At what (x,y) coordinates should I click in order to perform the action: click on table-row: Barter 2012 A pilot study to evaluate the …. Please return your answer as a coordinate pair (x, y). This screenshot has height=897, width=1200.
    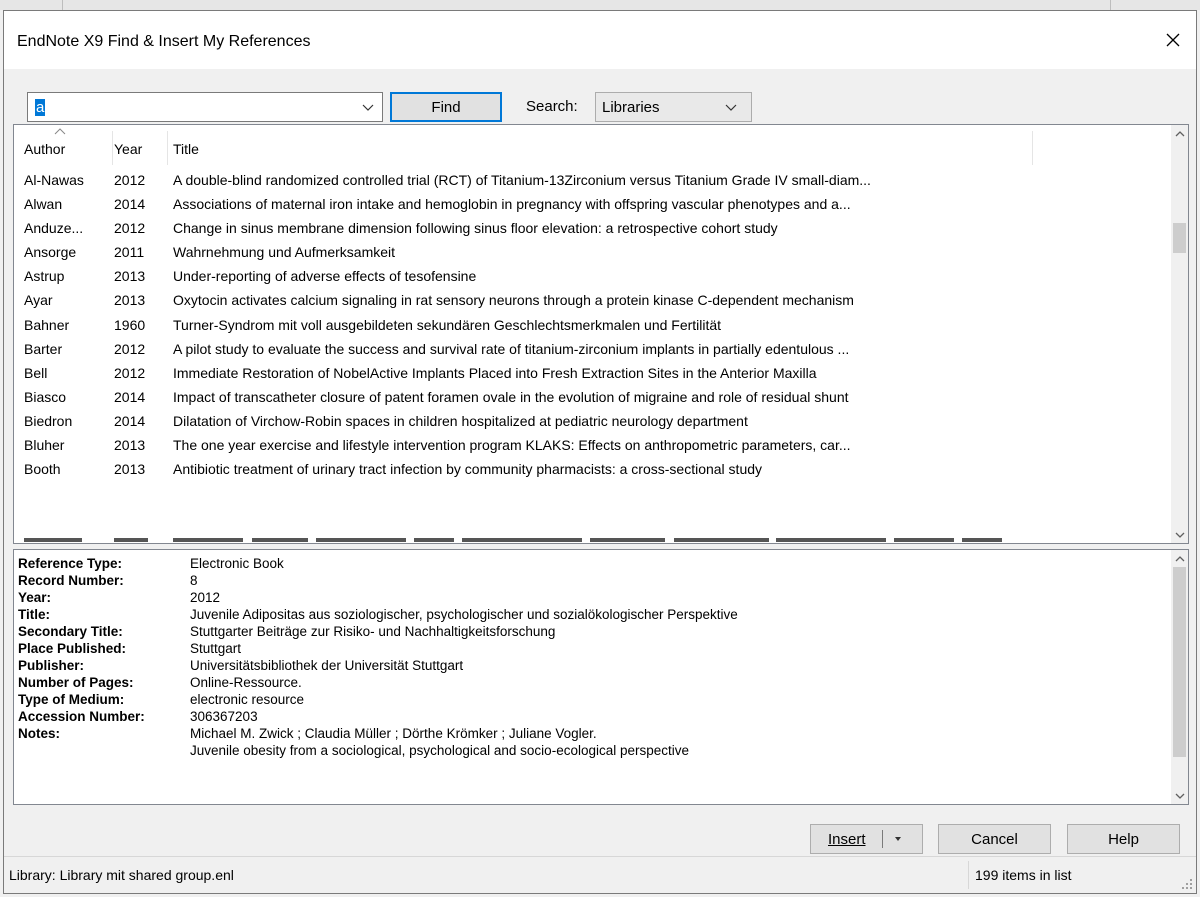
    Looking at the image, I should click on (589, 349).